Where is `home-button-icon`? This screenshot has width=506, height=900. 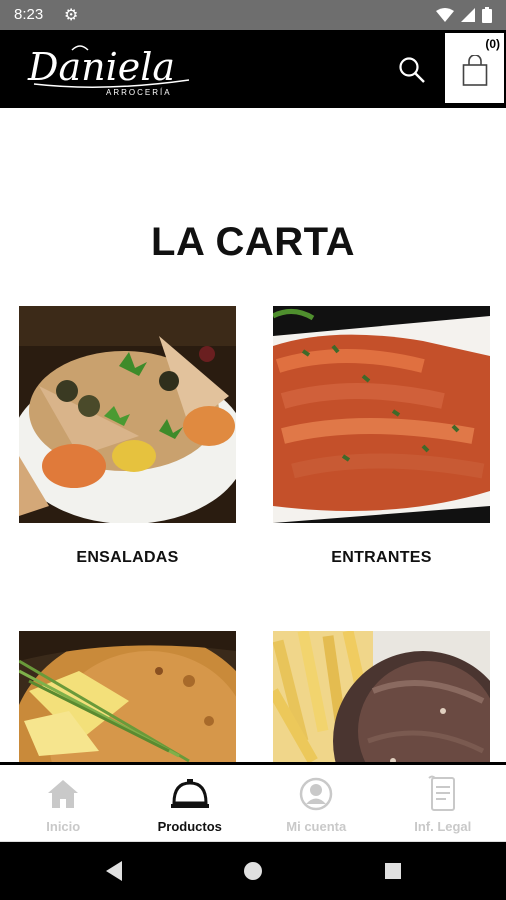 home-button-icon is located at coordinates (253, 871).